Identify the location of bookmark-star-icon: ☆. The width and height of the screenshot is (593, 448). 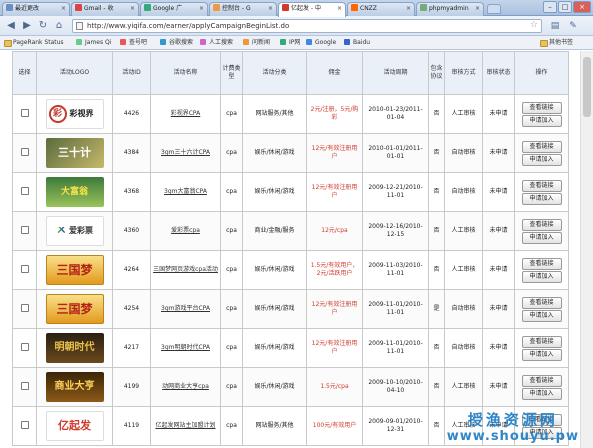
(534, 25).